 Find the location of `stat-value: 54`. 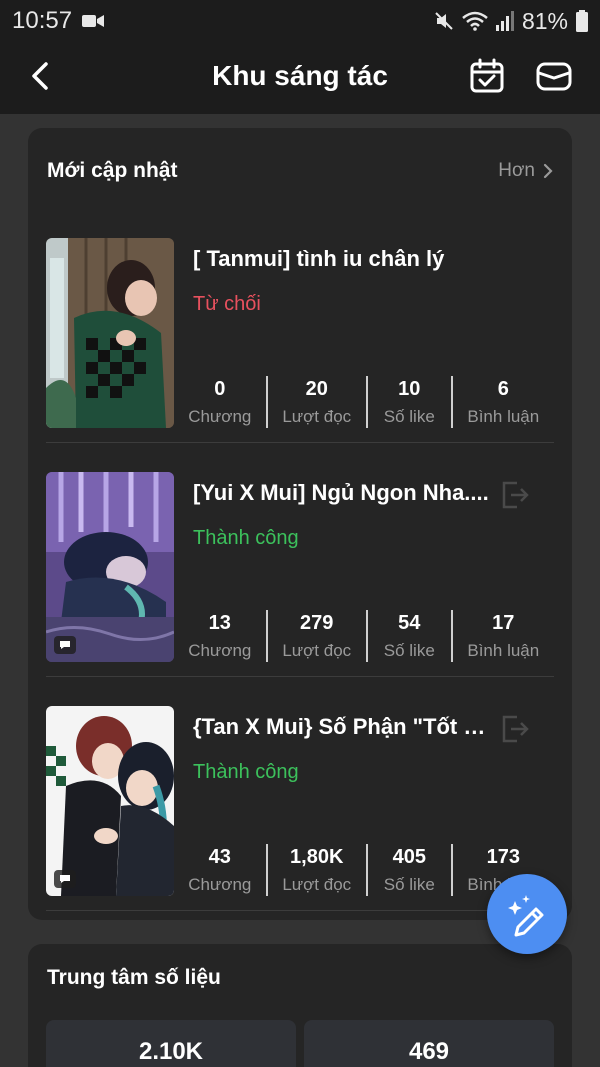

stat-value: 54 is located at coordinates (409, 622).